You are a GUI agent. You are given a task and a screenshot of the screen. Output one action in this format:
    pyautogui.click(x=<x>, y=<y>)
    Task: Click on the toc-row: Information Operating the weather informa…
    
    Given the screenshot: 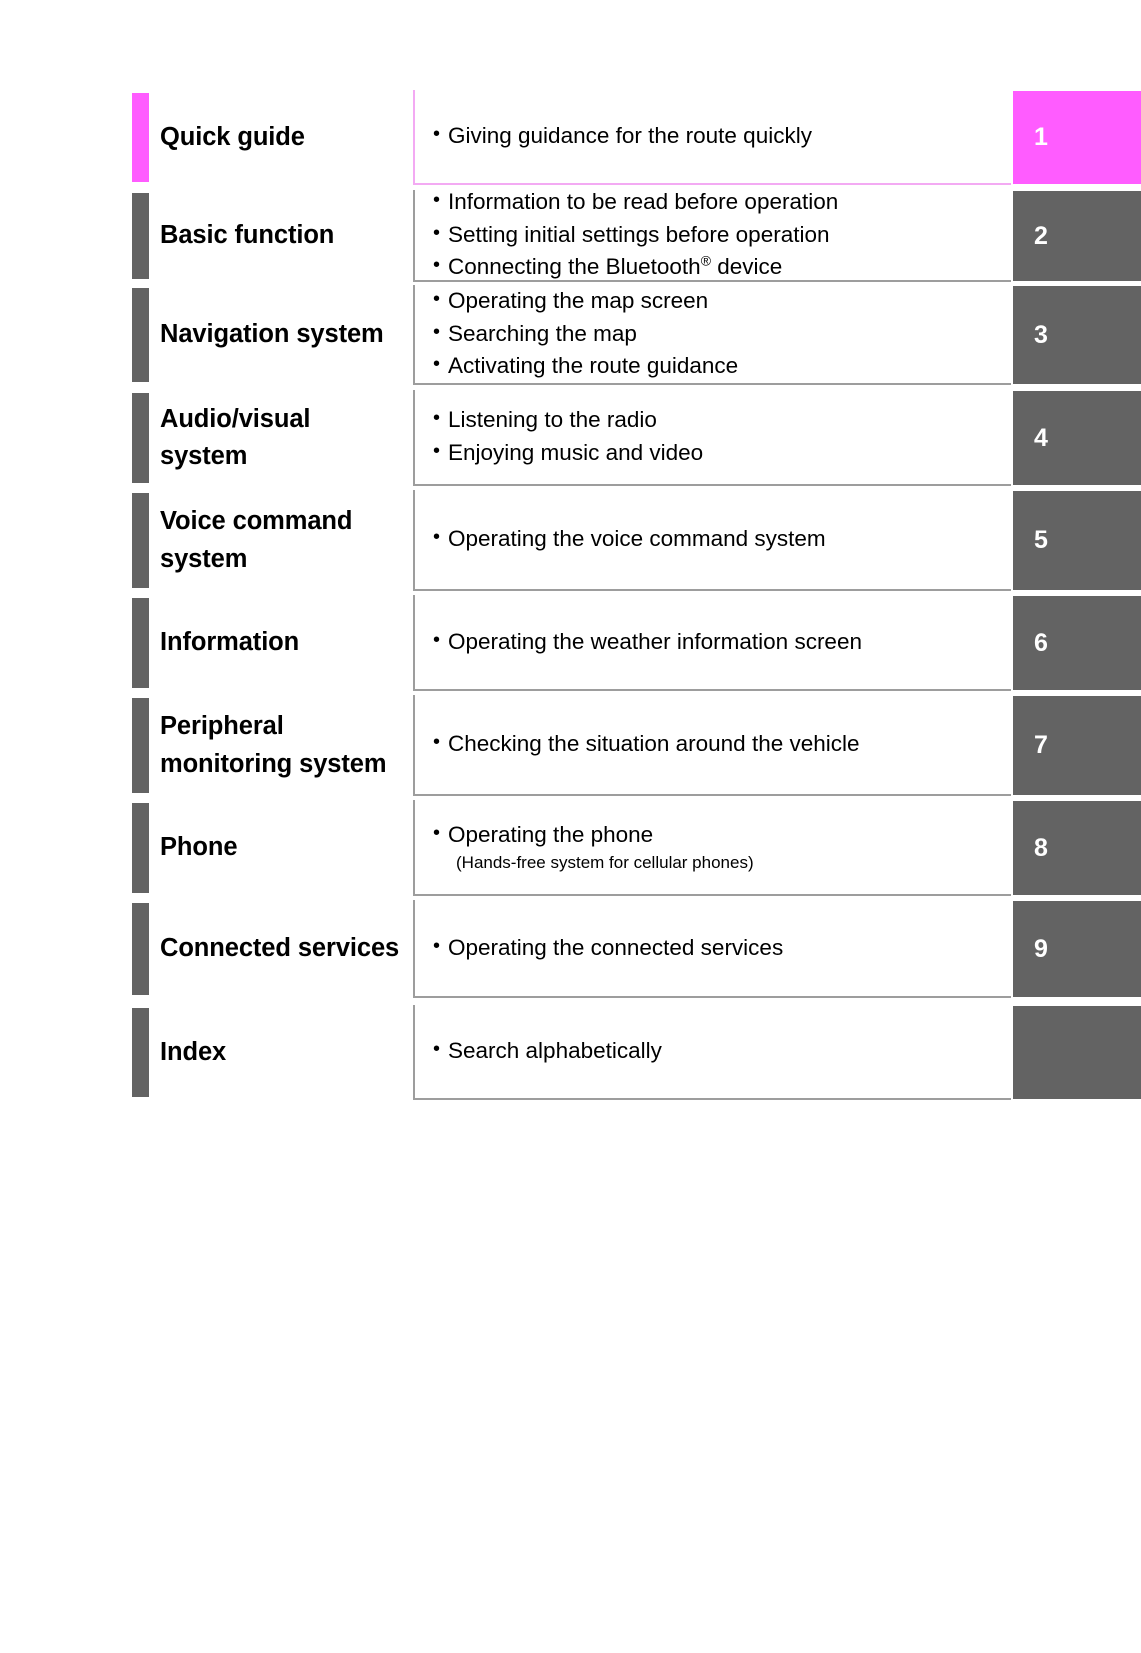 What is the action you would take?
    pyautogui.click(x=570, y=643)
    